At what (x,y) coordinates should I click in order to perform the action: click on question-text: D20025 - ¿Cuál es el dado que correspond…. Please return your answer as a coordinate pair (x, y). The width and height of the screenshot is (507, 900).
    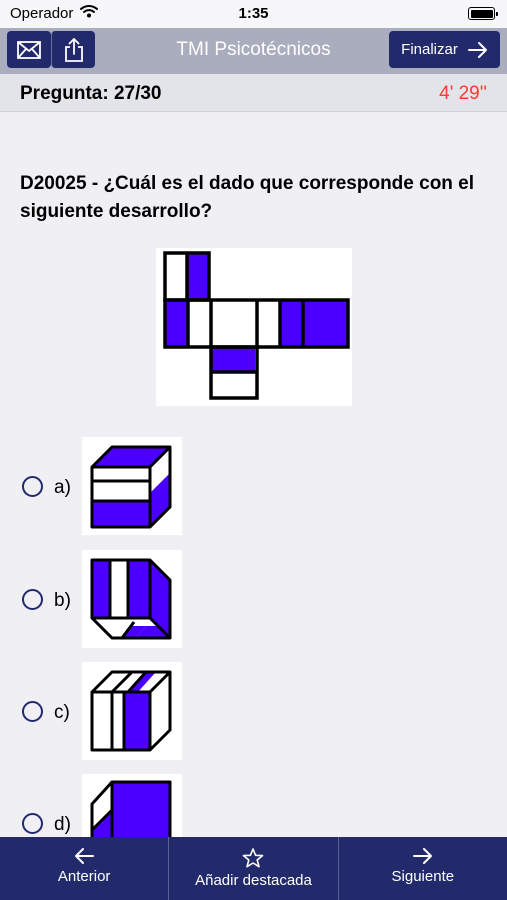
    Looking at the image, I should click on (247, 197).